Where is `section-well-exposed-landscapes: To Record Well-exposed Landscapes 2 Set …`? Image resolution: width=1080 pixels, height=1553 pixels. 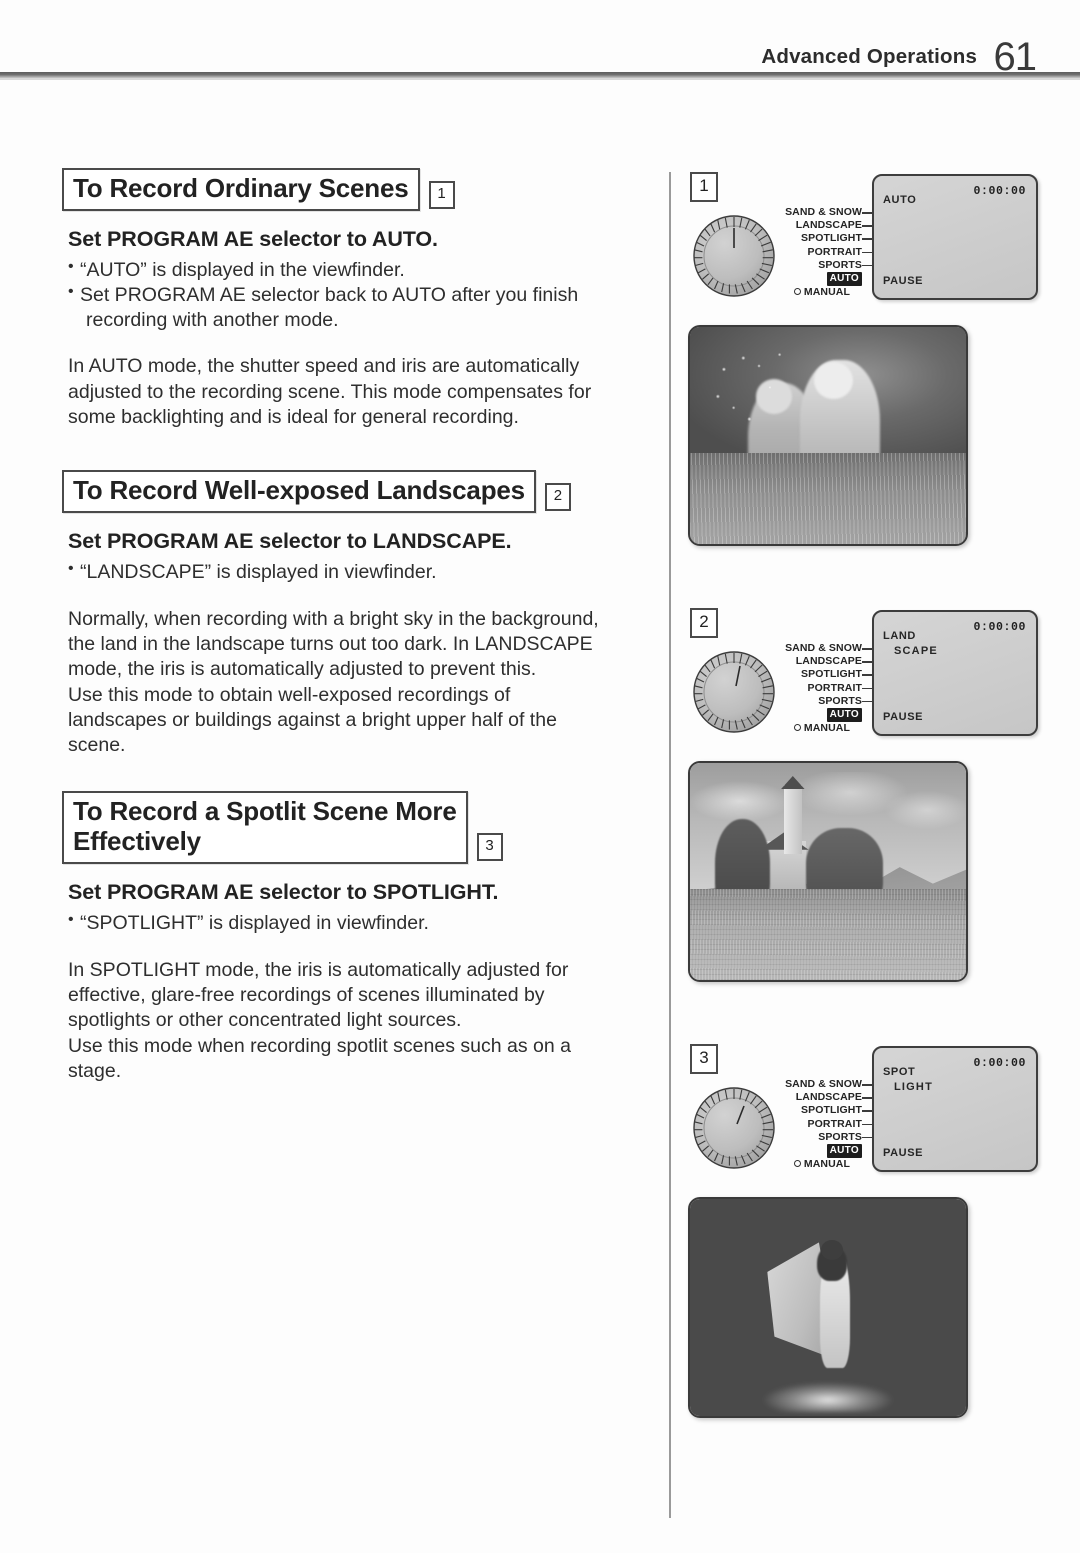 section-well-exposed-landscapes: To Record Well-exposed Landscapes 2 Set … is located at coordinates (352, 614).